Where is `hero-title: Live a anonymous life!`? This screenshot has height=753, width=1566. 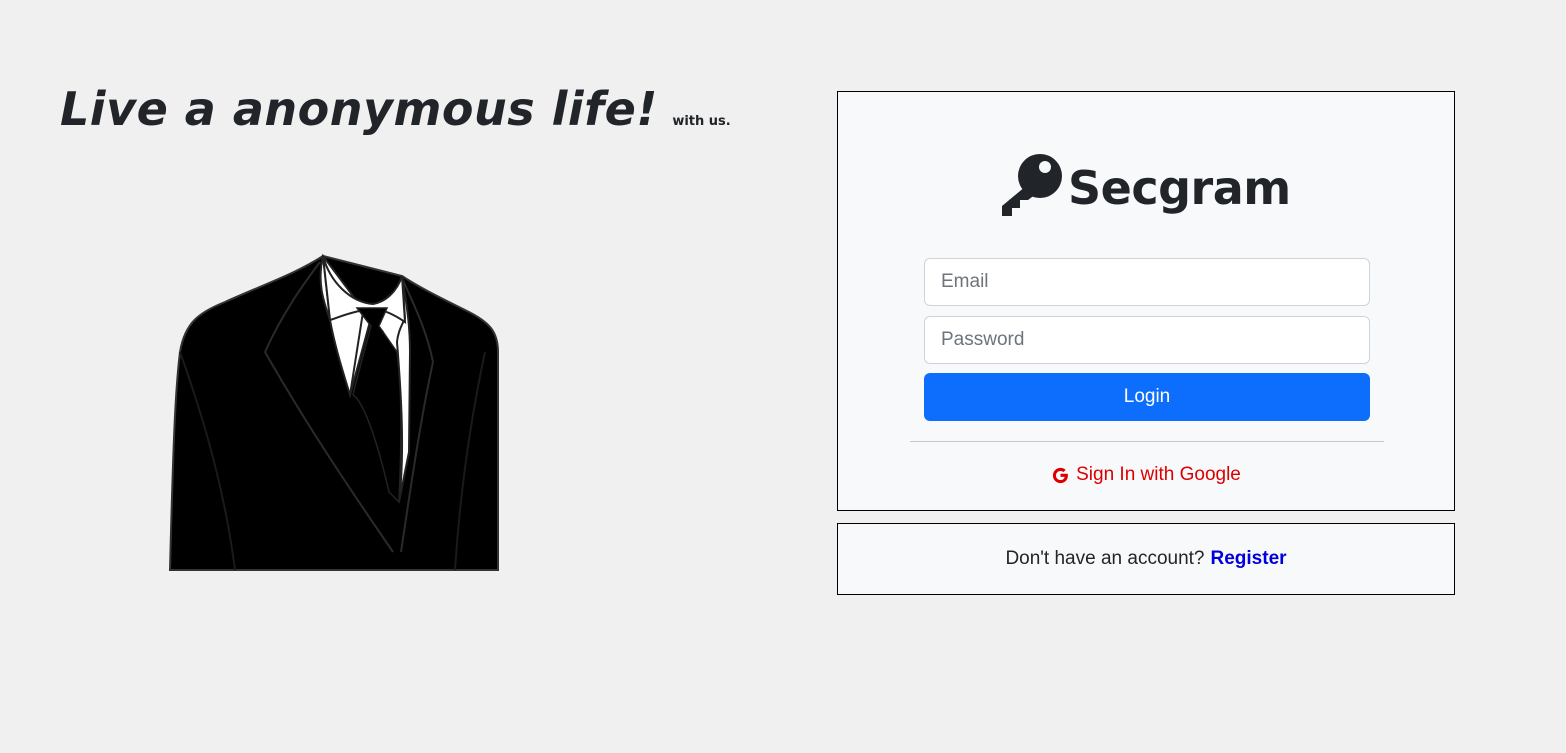 hero-title: Live a anonymous life! is located at coordinates (359, 109).